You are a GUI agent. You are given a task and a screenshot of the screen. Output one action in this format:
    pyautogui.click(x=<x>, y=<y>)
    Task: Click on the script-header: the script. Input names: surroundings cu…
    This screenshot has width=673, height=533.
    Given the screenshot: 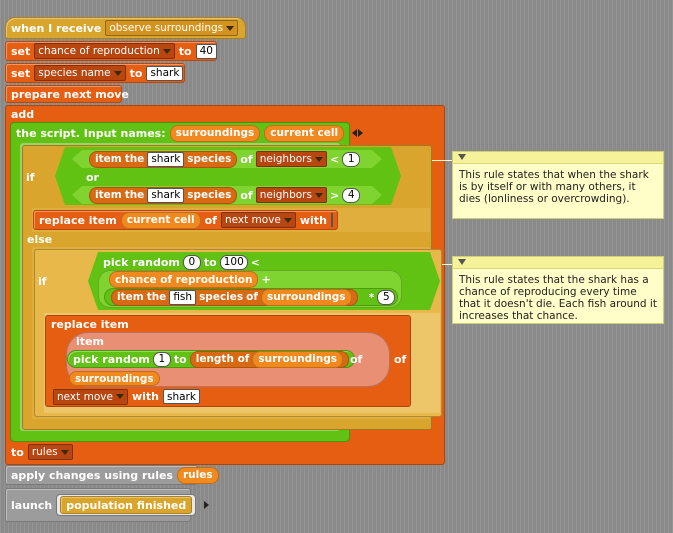 What is the action you would take?
    pyautogui.click(x=187, y=133)
    